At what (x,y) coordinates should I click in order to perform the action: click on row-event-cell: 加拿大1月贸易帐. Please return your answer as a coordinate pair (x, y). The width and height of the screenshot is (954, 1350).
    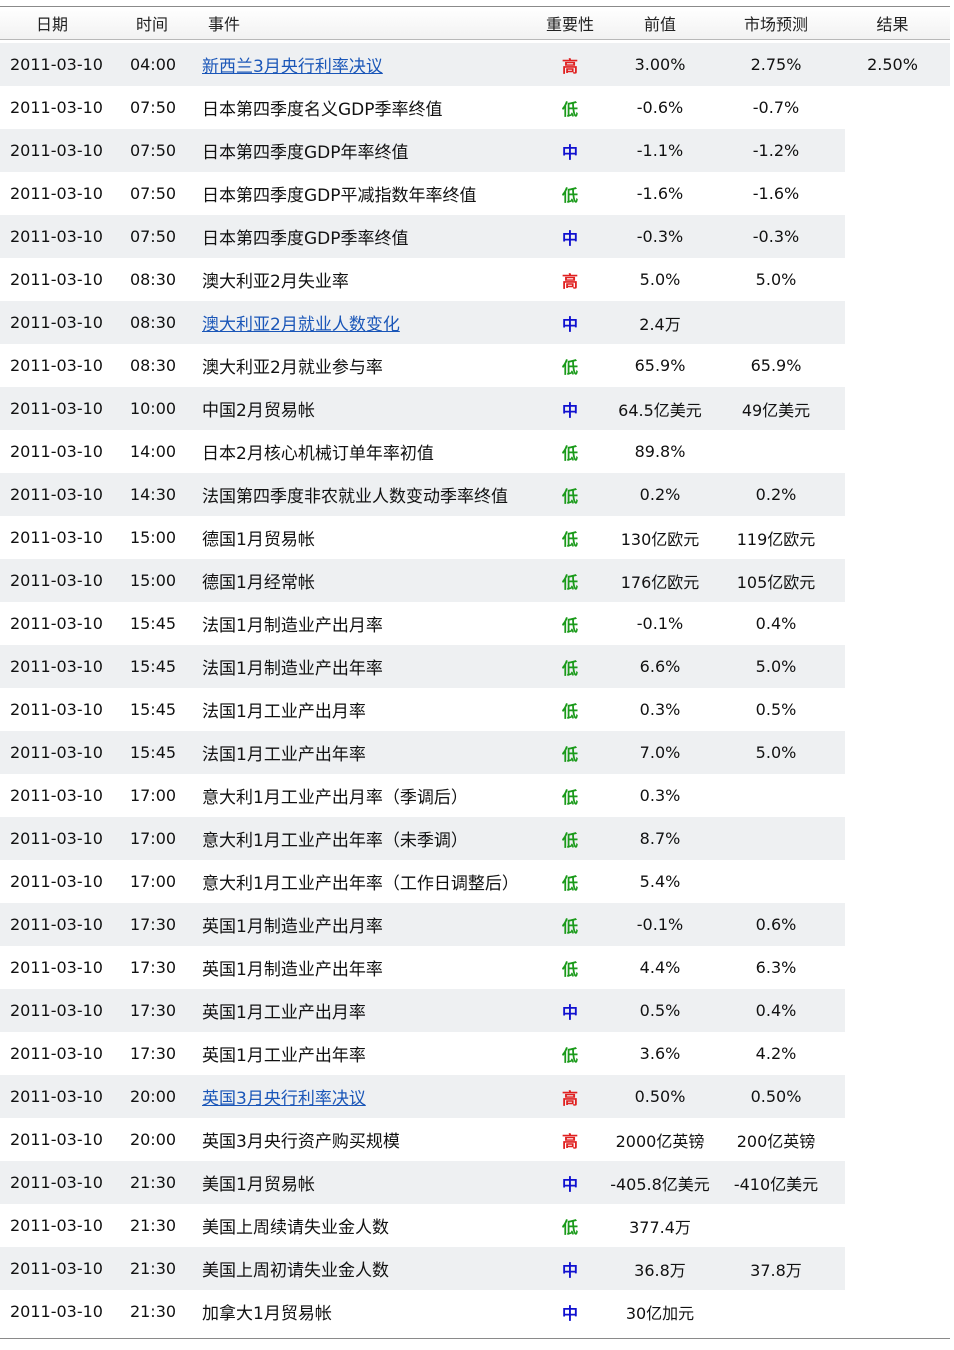
    Looking at the image, I should click on (367, 1311).